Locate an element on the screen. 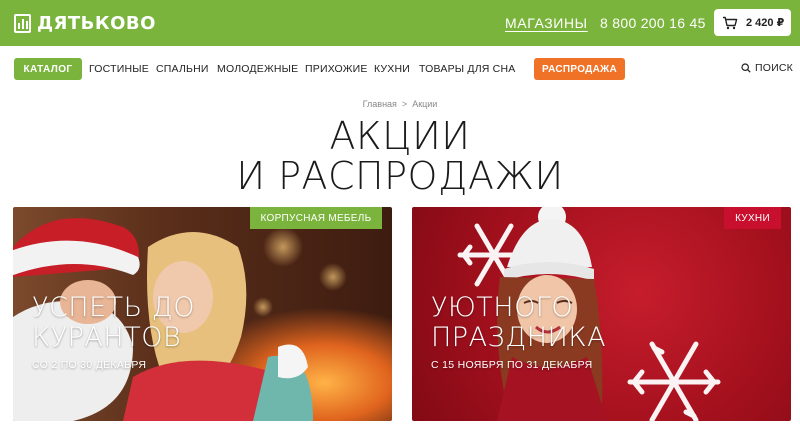 The height and width of the screenshot is (428, 800). snowflake-icon is located at coordinates (674, 381).